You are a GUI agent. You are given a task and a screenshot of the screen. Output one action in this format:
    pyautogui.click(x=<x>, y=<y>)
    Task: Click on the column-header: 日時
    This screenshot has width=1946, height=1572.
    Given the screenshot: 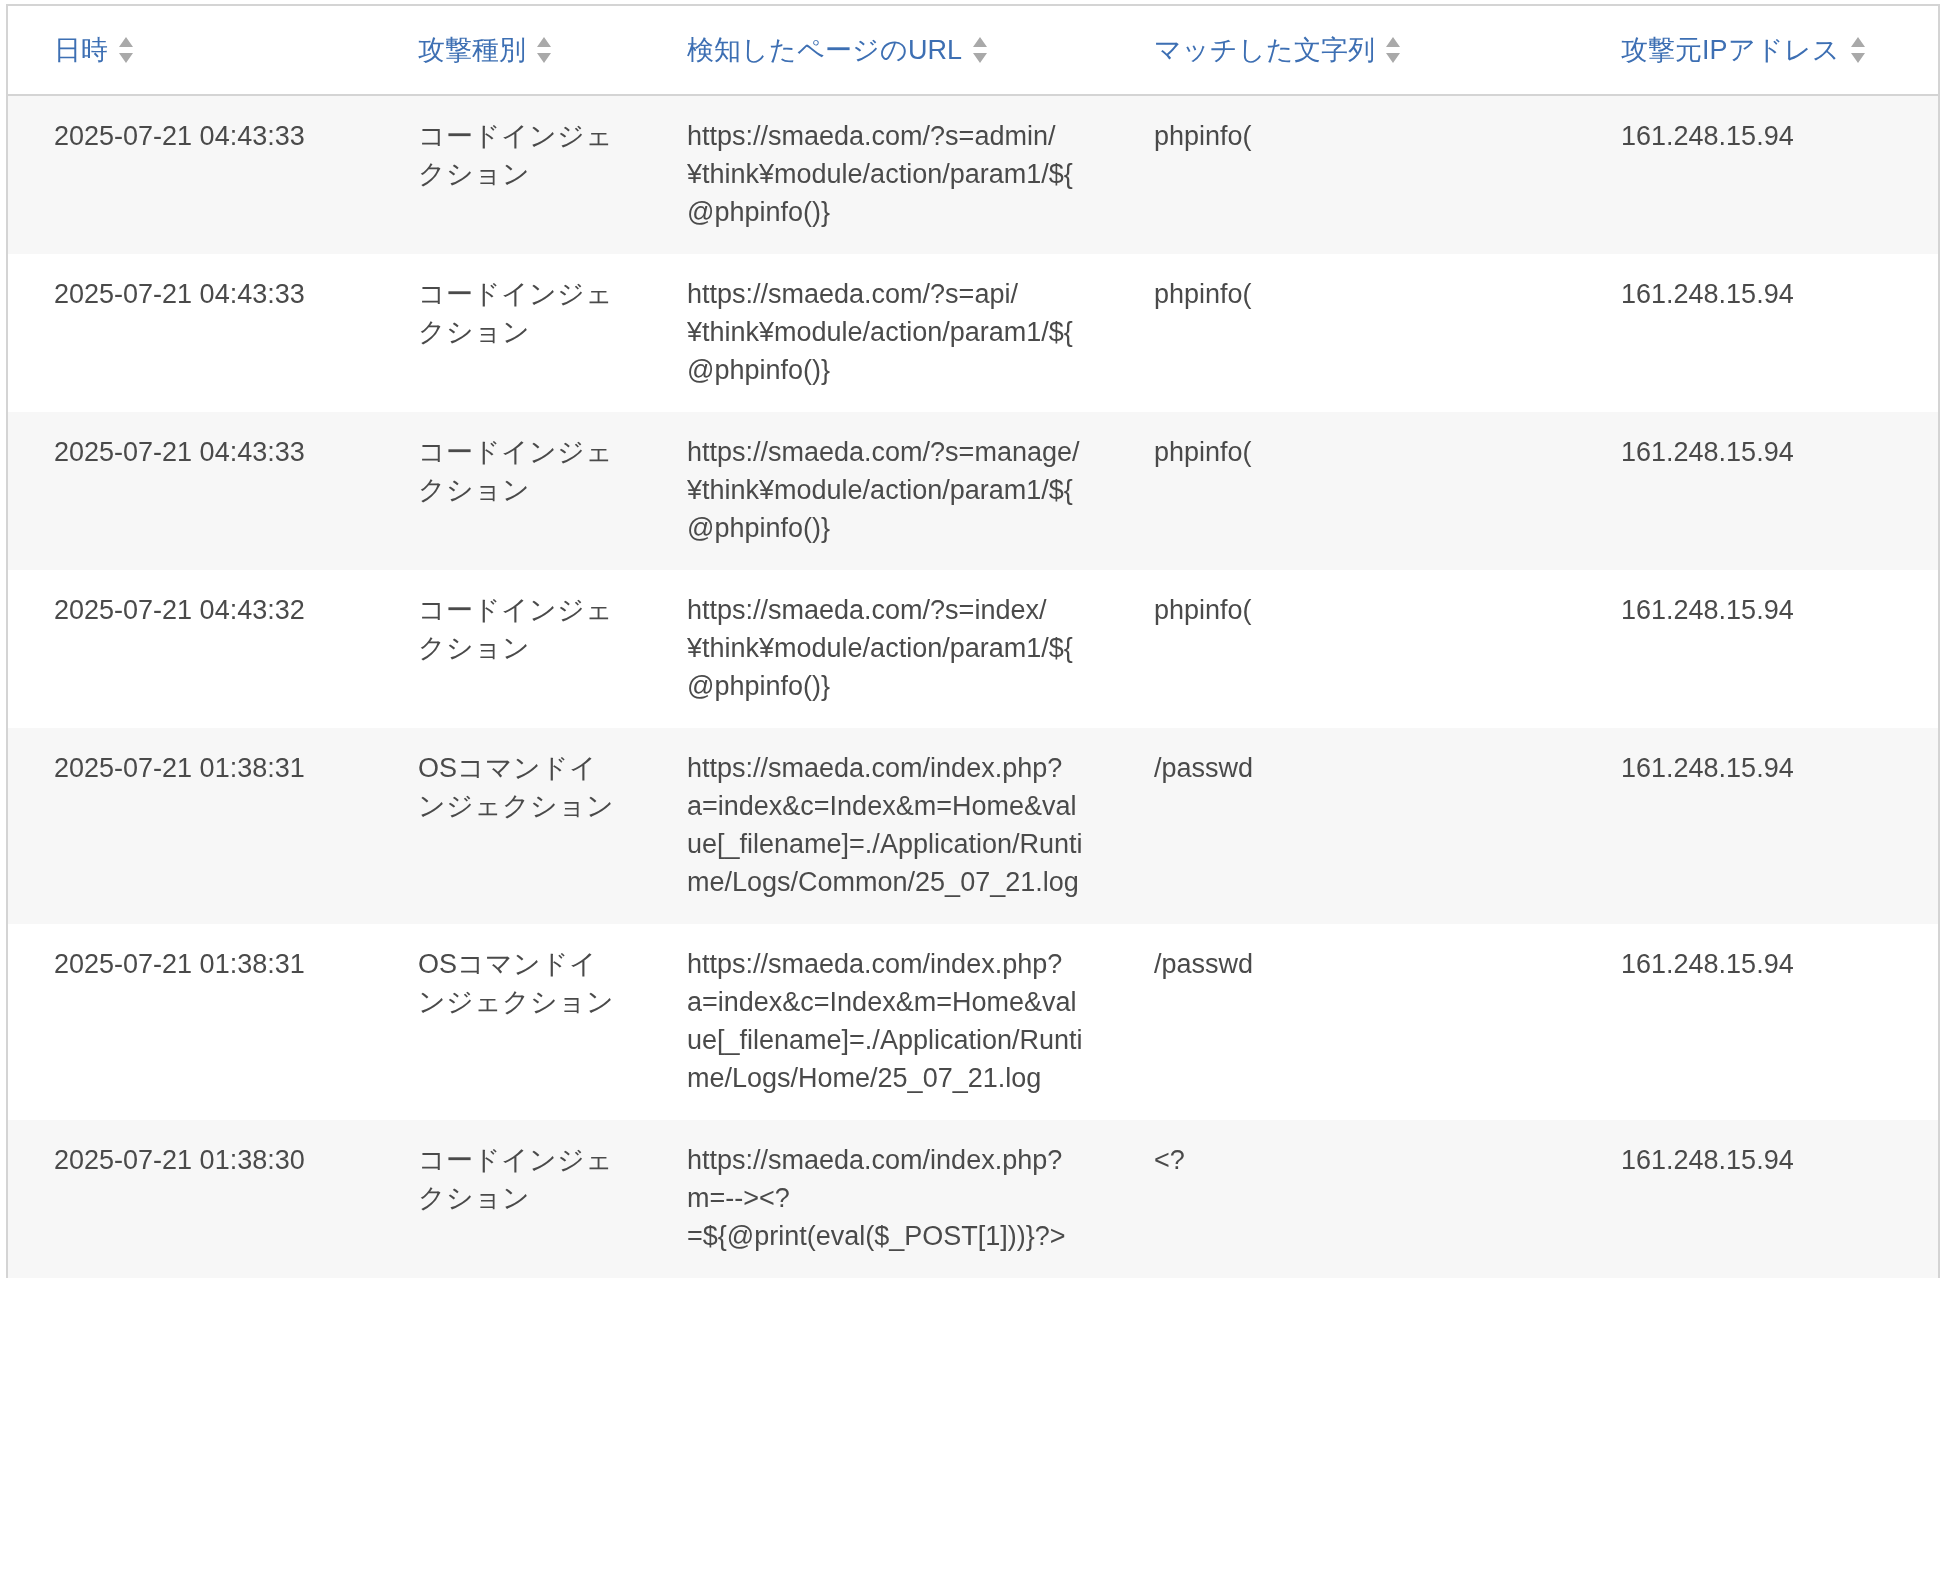 What is the action you would take?
    pyautogui.click(x=81, y=50)
    